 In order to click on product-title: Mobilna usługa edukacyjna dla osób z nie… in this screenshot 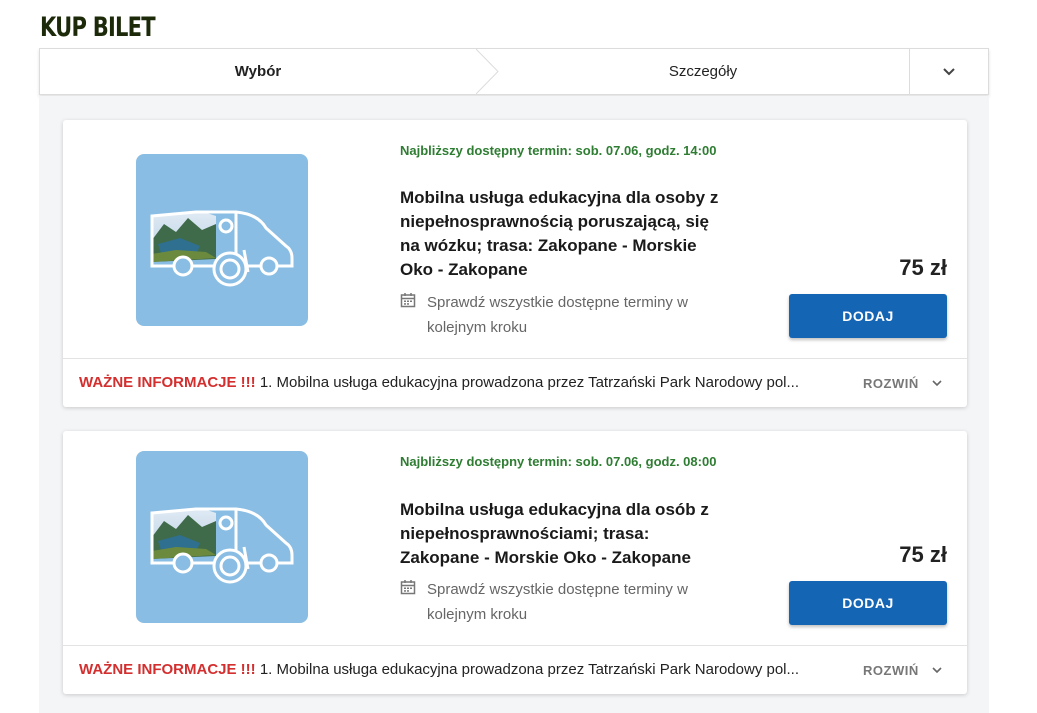, I will do `click(554, 533)`.